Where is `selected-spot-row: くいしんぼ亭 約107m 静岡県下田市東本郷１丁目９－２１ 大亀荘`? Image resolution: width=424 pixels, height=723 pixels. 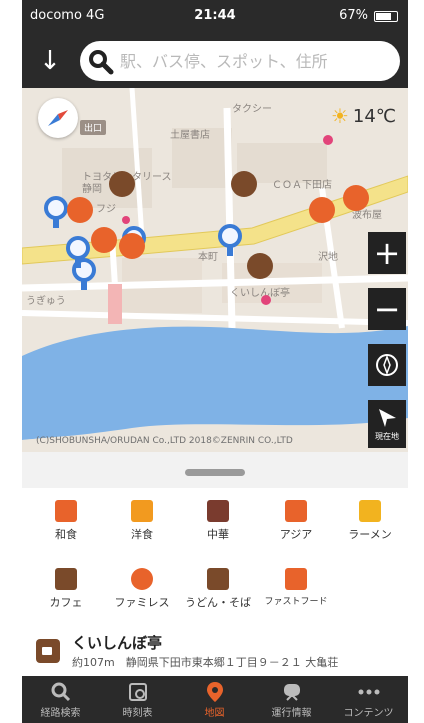
selected-spot-row: くいしんぼ亭 約107m 静岡県下田市東本郷１丁目９－２１ 大亀荘 is located at coordinates (215, 652).